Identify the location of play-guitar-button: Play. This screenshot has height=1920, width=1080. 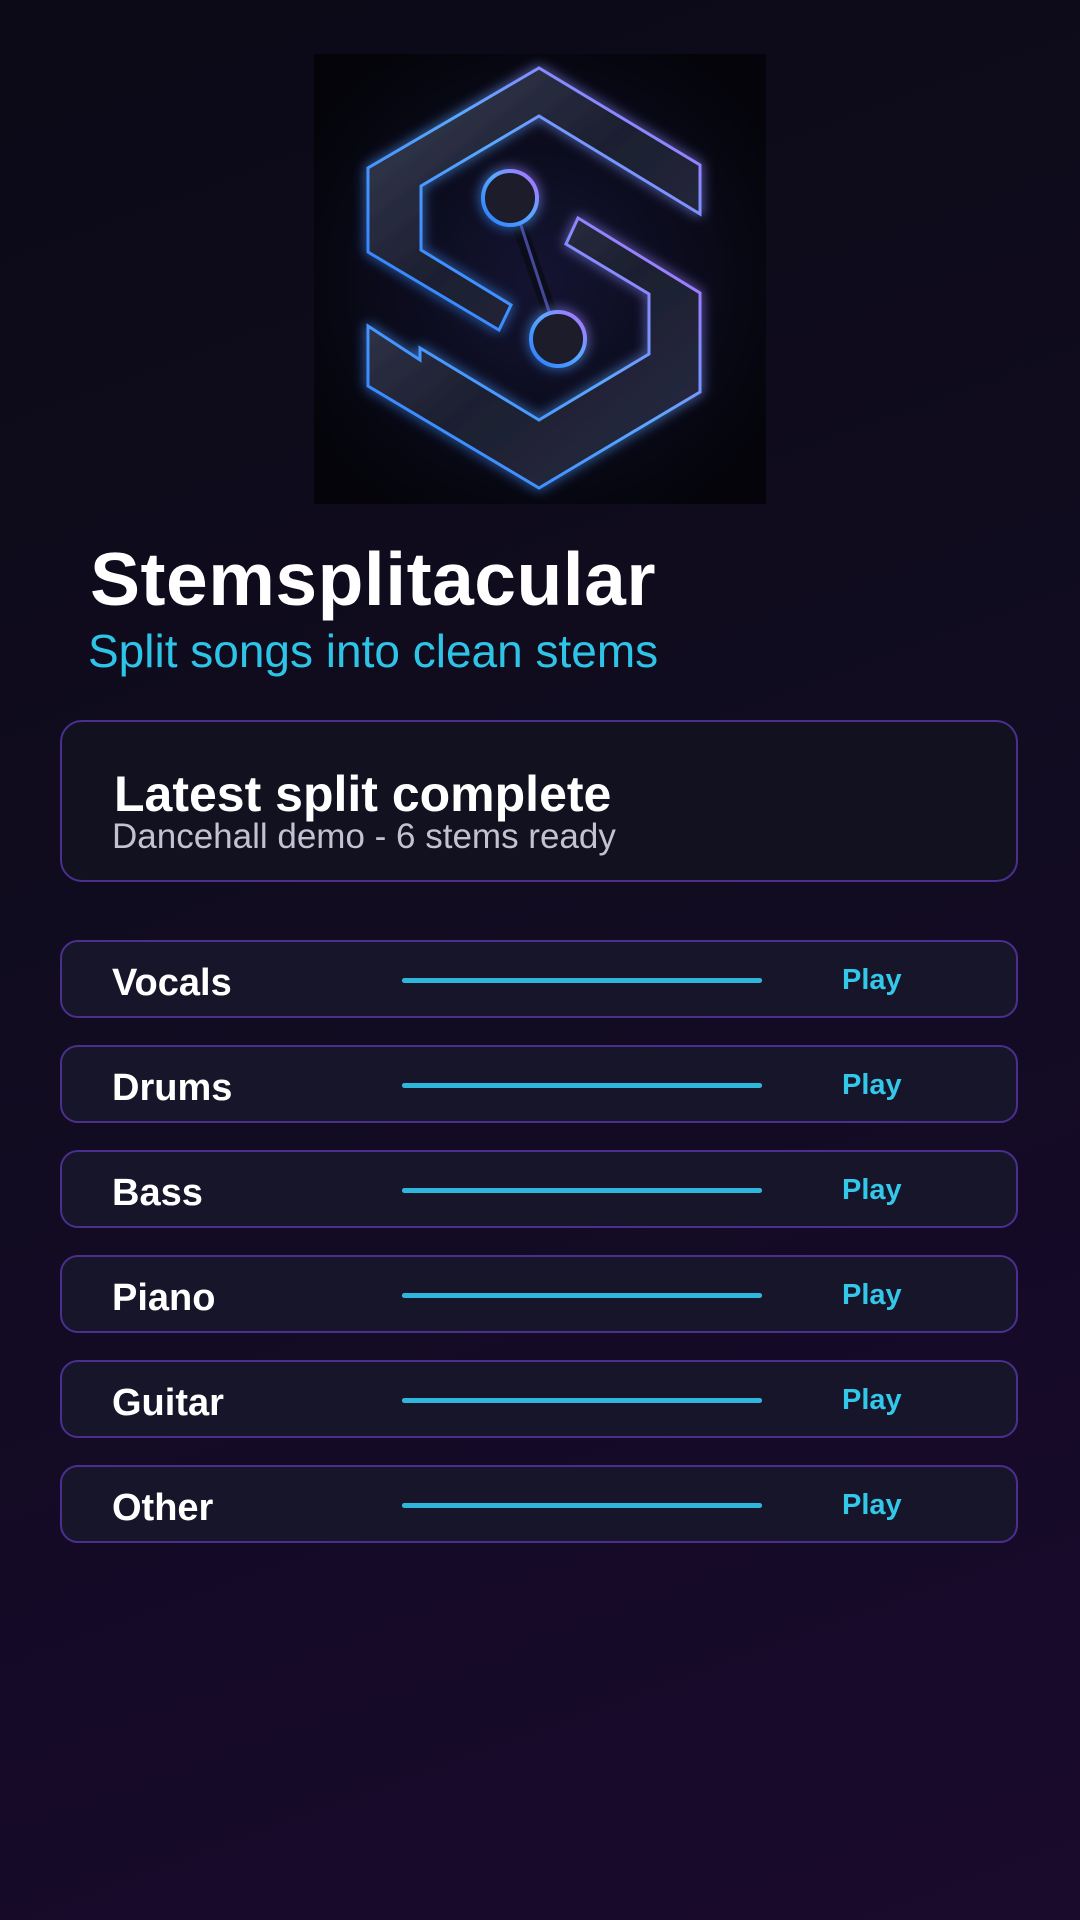
(887, 1400).